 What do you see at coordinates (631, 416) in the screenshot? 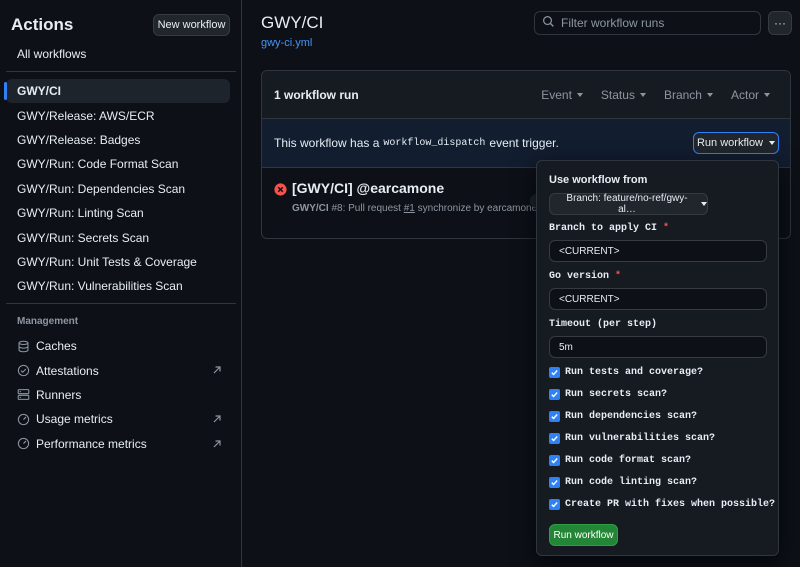
I see `checkbox-label: Run dependencies scan?` at bounding box center [631, 416].